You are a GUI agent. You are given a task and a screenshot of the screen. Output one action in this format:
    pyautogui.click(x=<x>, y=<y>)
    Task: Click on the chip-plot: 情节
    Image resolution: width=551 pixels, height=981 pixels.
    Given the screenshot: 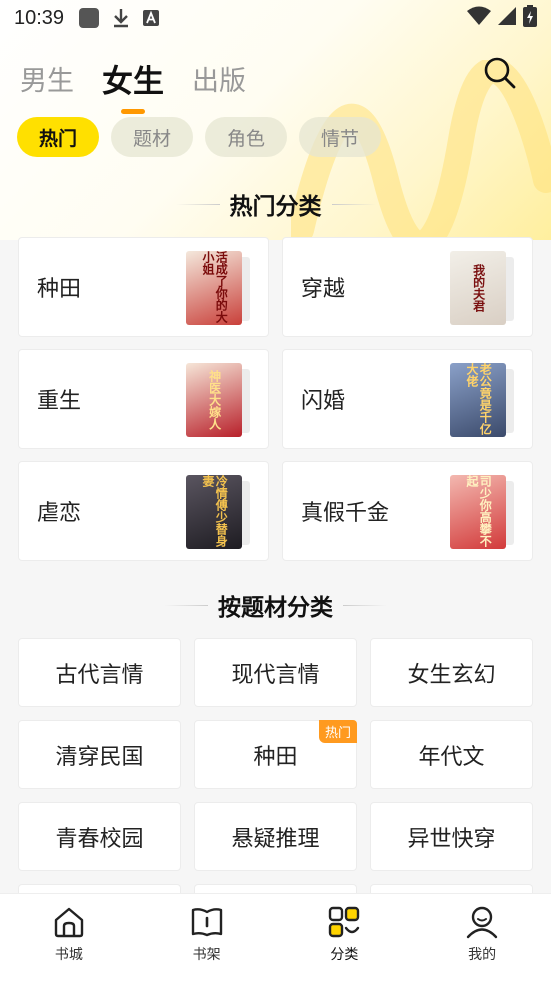 What is the action you would take?
    pyautogui.click(x=340, y=137)
    